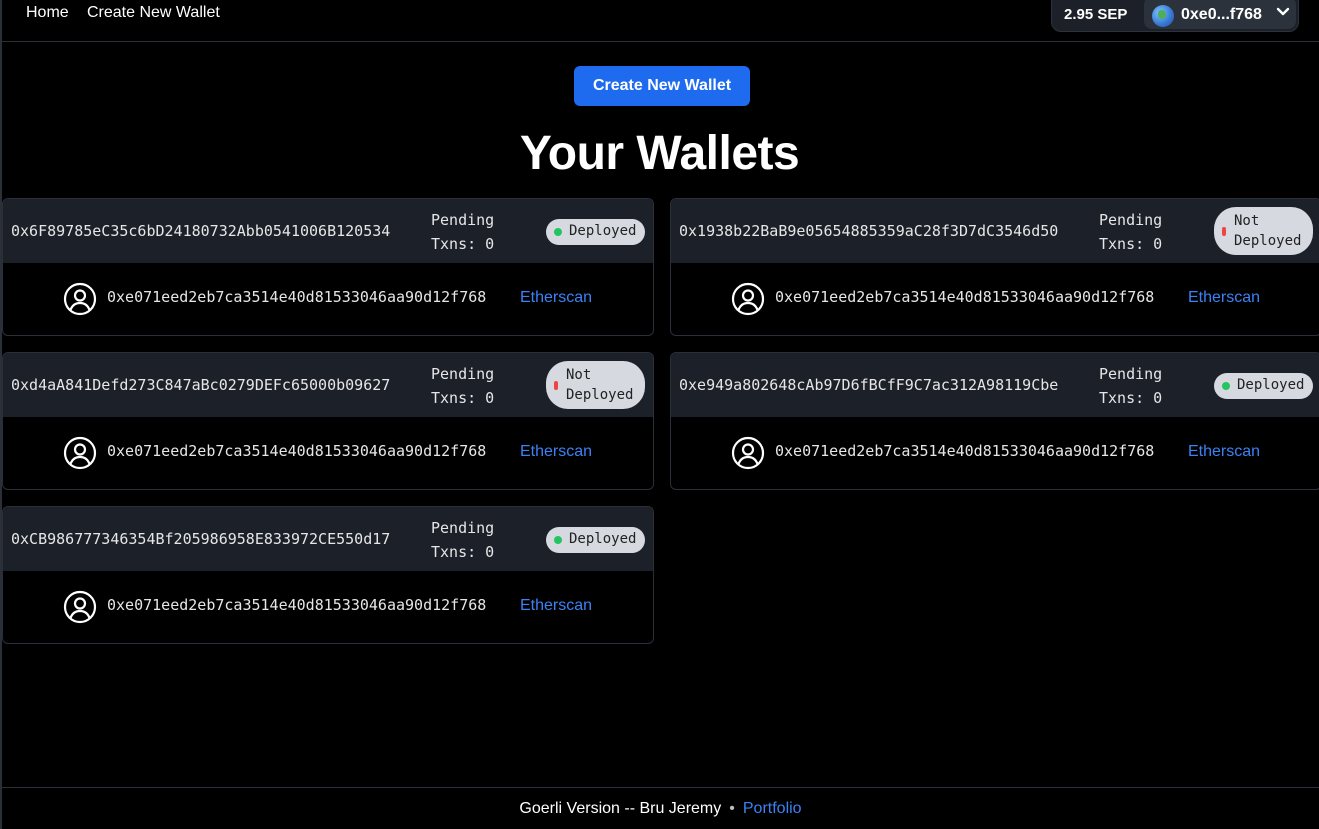 The height and width of the screenshot is (829, 1319). I want to click on account-address-button: 0xe0...f768, so click(1220, 14).